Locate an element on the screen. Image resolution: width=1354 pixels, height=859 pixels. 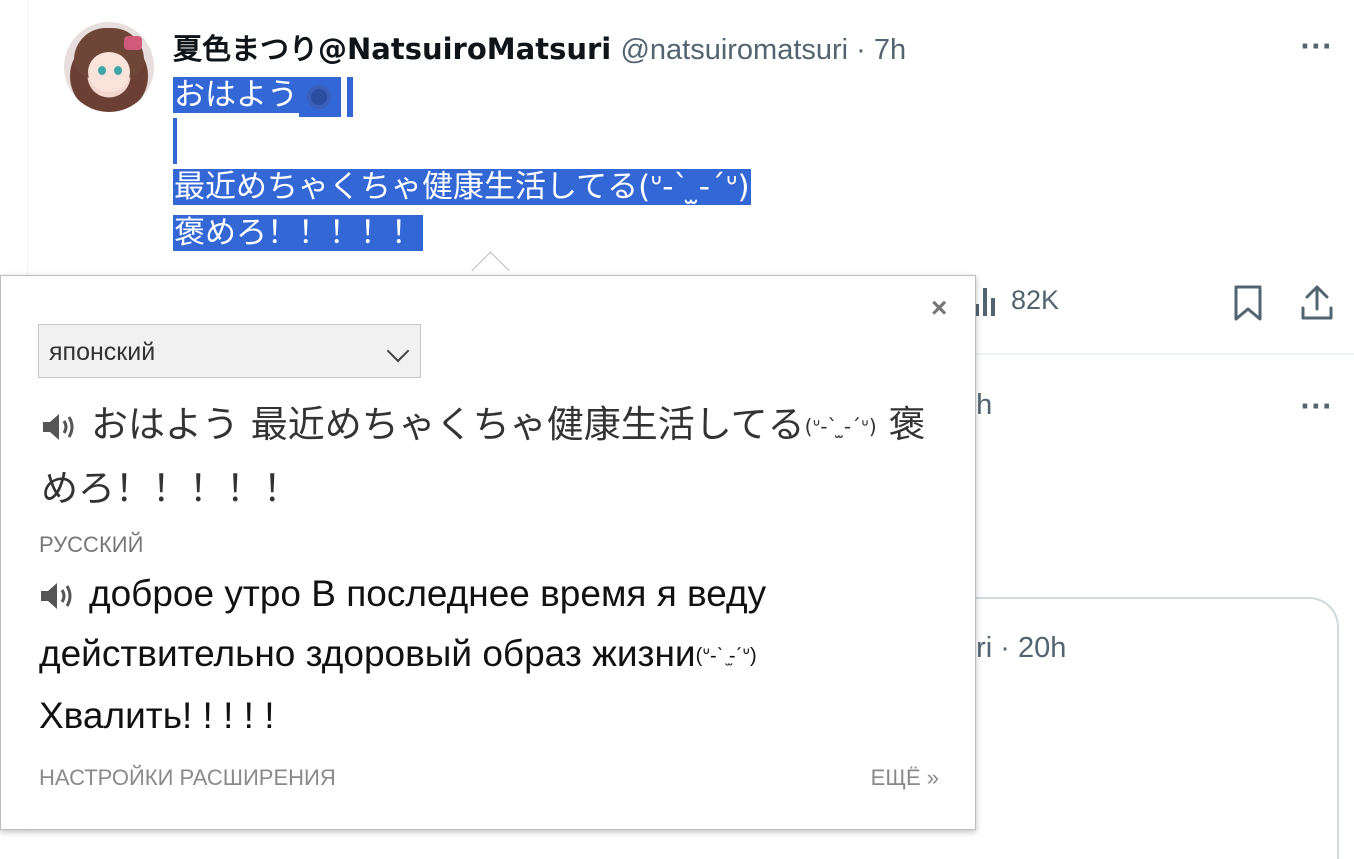
source-language-label: японский is located at coordinates (102, 352).